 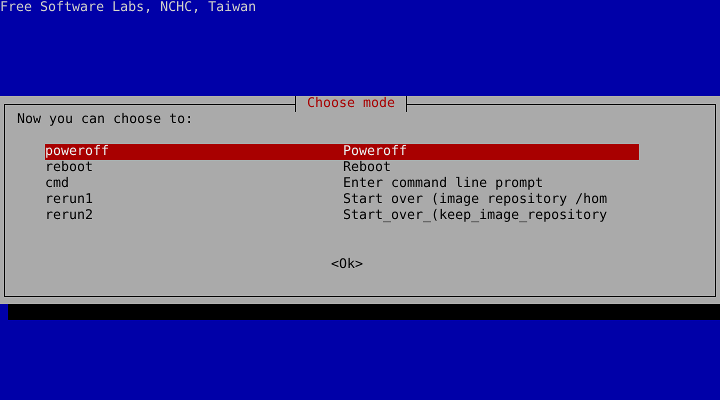 What do you see at coordinates (342, 152) in the screenshot?
I see `menu-item: poweroff Poweroff` at bounding box center [342, 152].